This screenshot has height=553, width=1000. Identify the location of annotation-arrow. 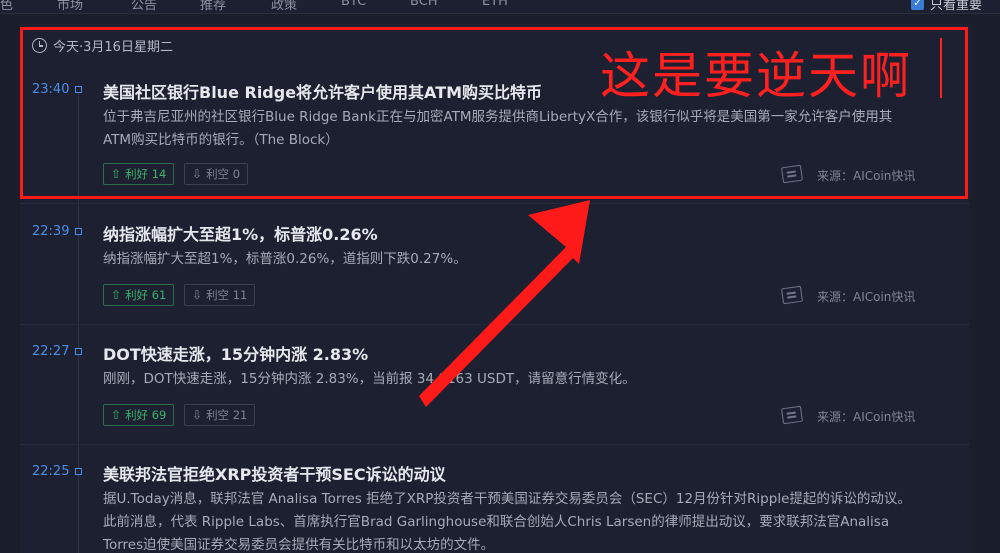
(504, 303).